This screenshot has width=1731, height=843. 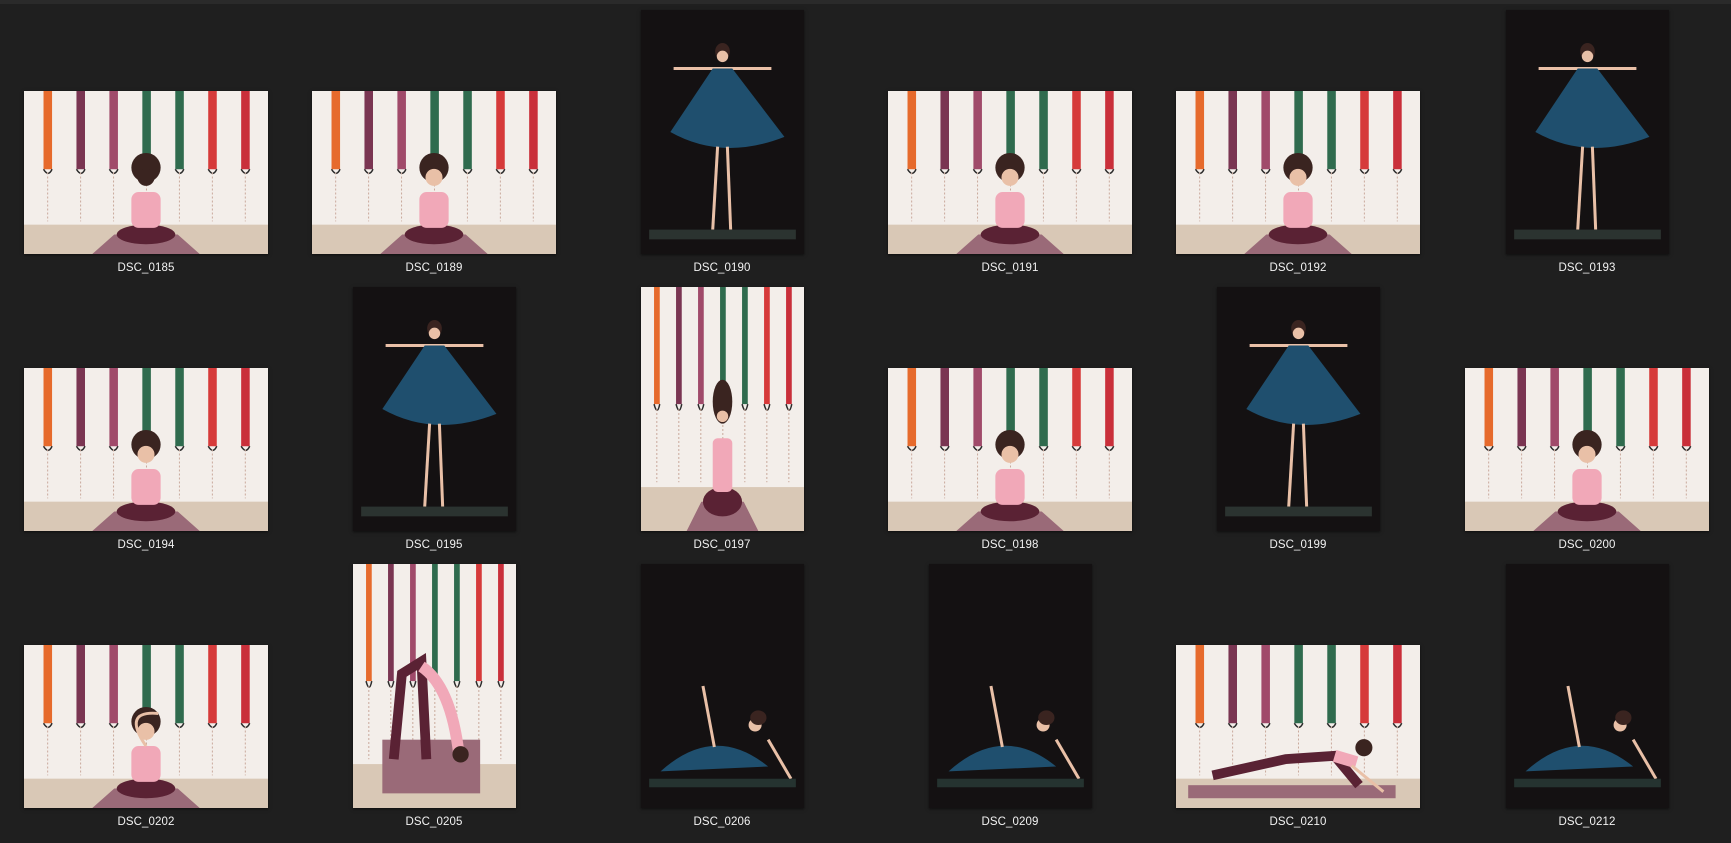 I want to click on photo-filename: DSC_0212, so click(x=1587, y=822).